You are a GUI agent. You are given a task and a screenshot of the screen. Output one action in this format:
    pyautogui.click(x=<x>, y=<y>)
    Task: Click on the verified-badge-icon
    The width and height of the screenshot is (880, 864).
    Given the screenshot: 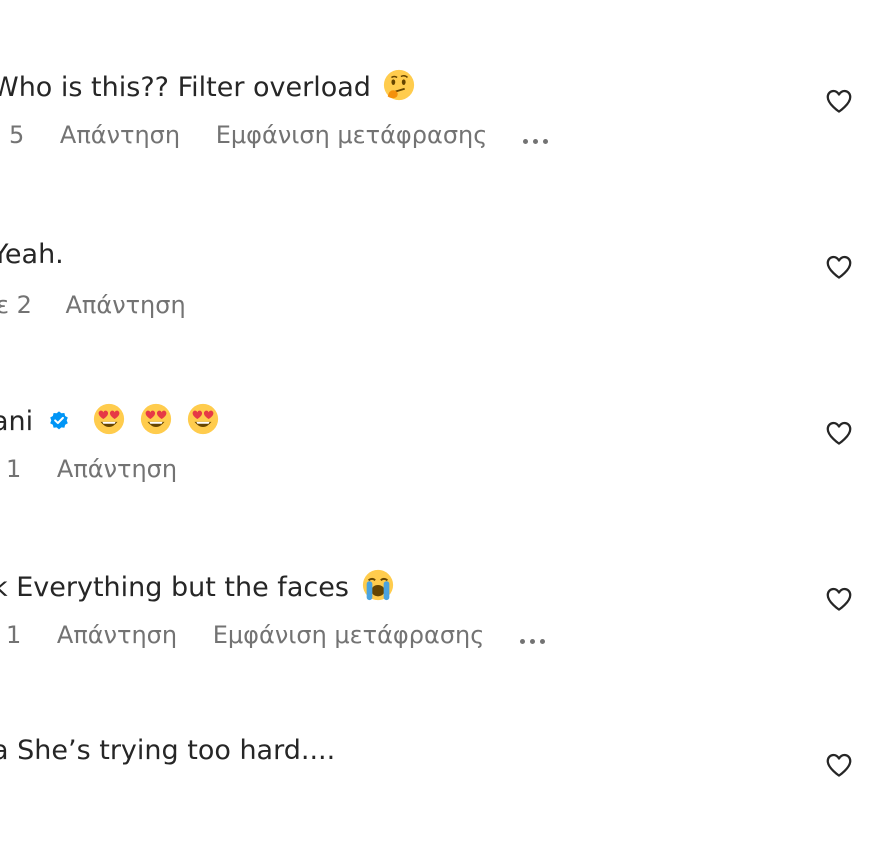 What is the action you would take?
    pyautogui.click(x=58, y=420)
    